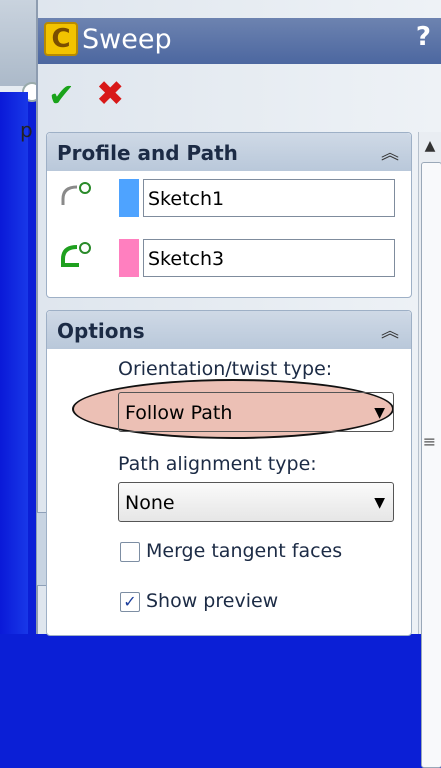 The image size is (441, 768). Describe the element at coordinates (76, 193) in the screenshot. I see `profile-icon` at that location.